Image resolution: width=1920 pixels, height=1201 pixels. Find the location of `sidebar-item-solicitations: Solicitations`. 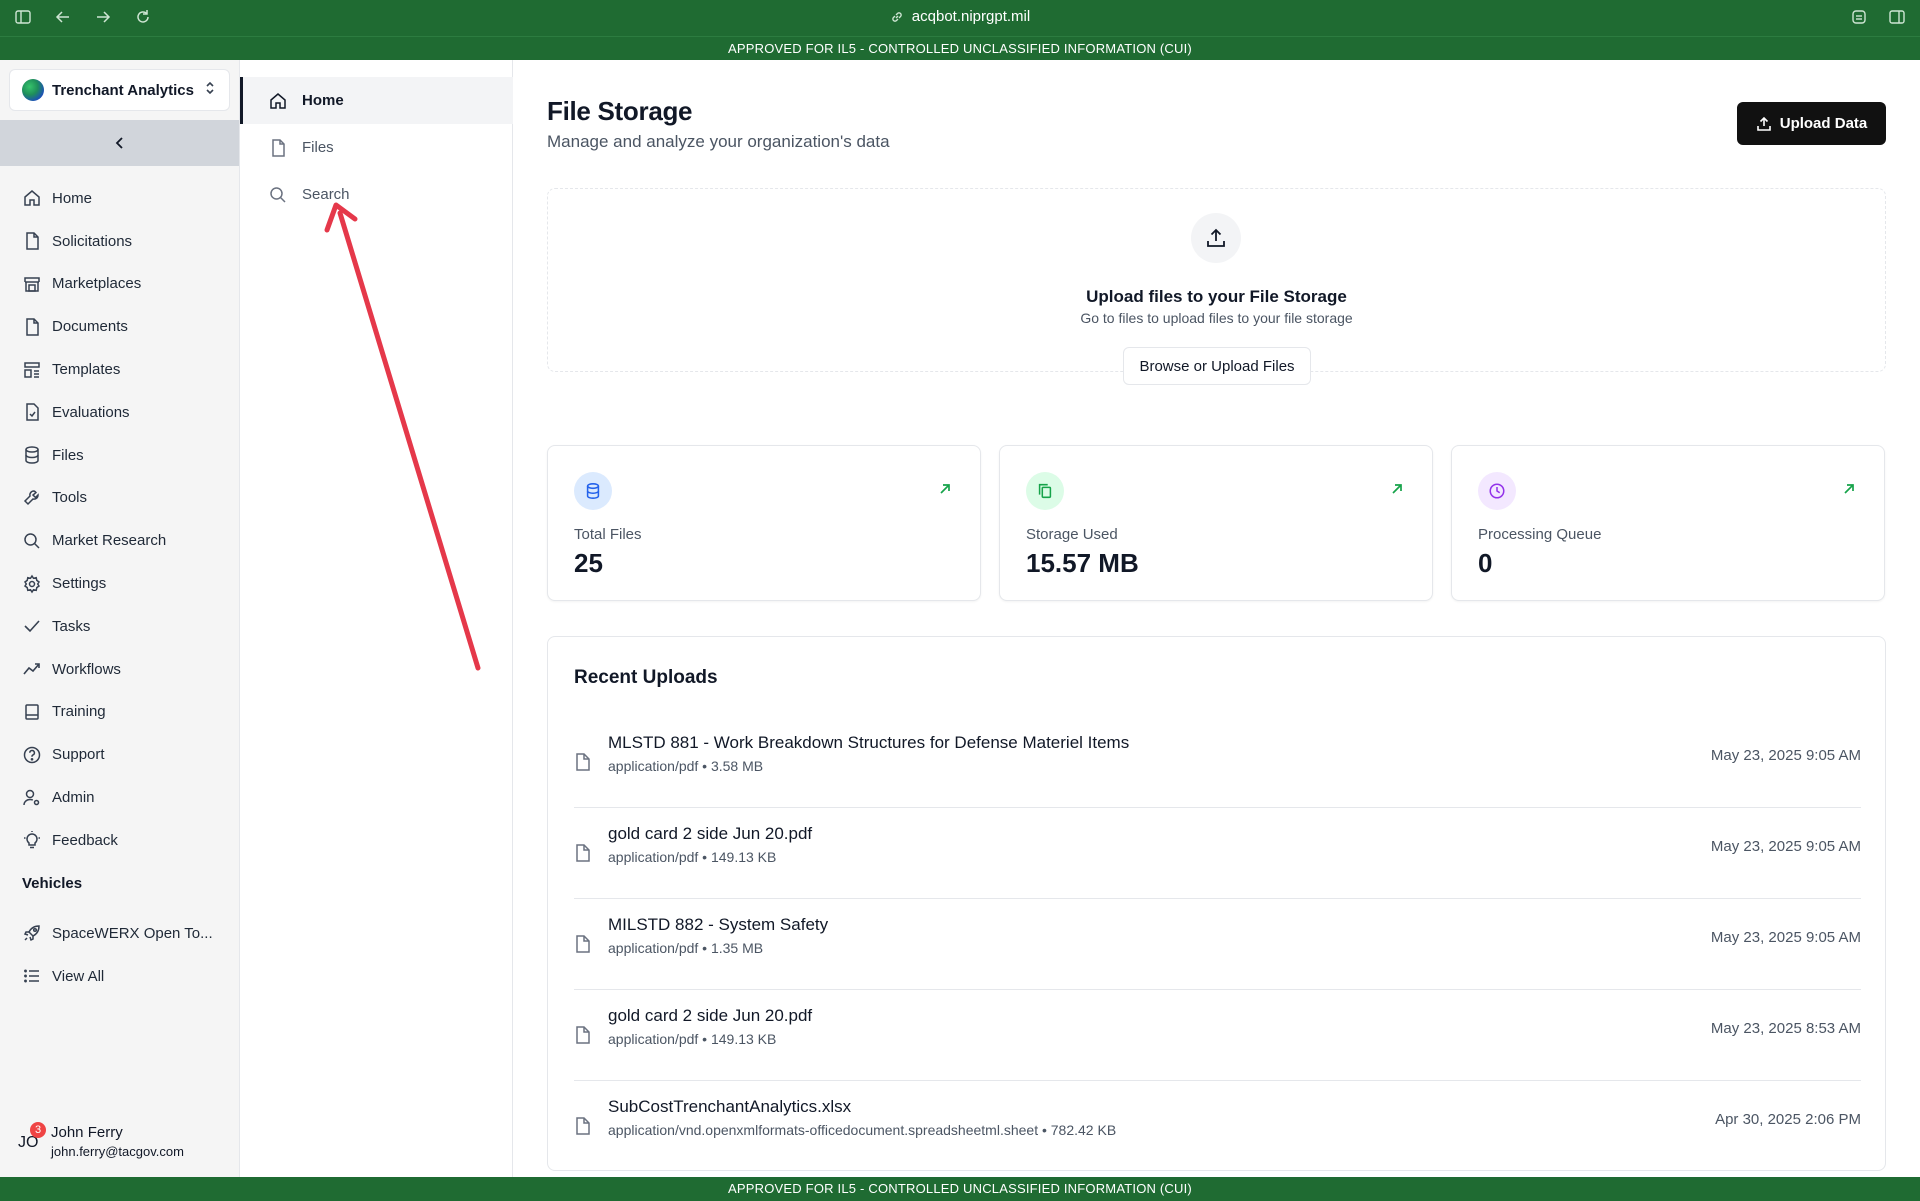

sidebar-item-solicitations: Solicitations is located at coordinates (119, 241).